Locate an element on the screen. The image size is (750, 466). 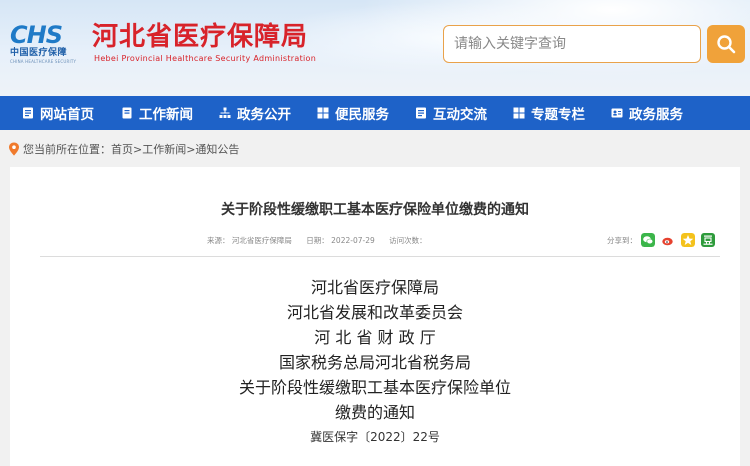
doc-title-line: 缴费的通知 is located at coordinates (374, 412).